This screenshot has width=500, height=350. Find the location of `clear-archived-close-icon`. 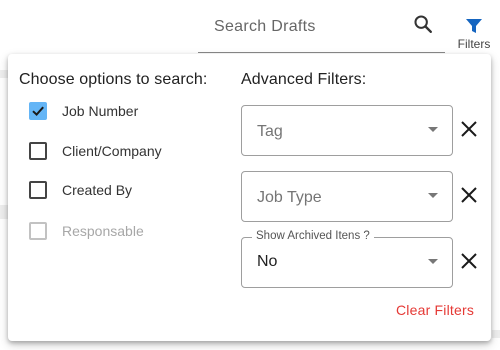

clear-archived-close-icon is located at coordinates (469, 261).